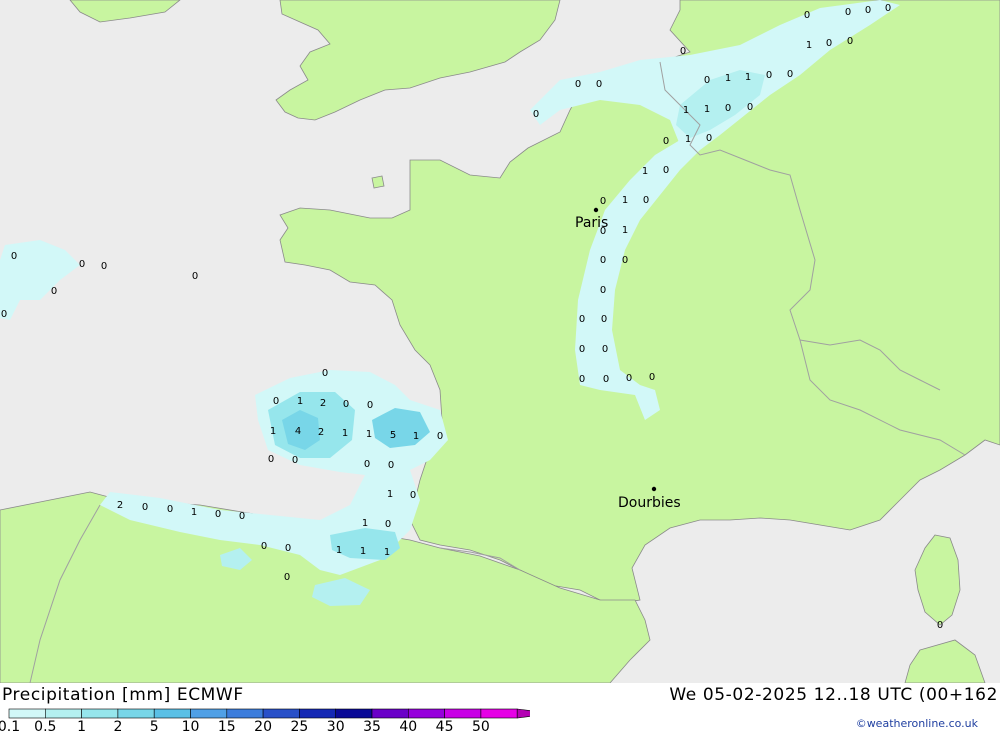 The width and height of the screenshot is (1000, 733). What do you see at coordinates (117, 726) in the screenshot?
I see `legend-label: 2` at bounding box center [117, 726].